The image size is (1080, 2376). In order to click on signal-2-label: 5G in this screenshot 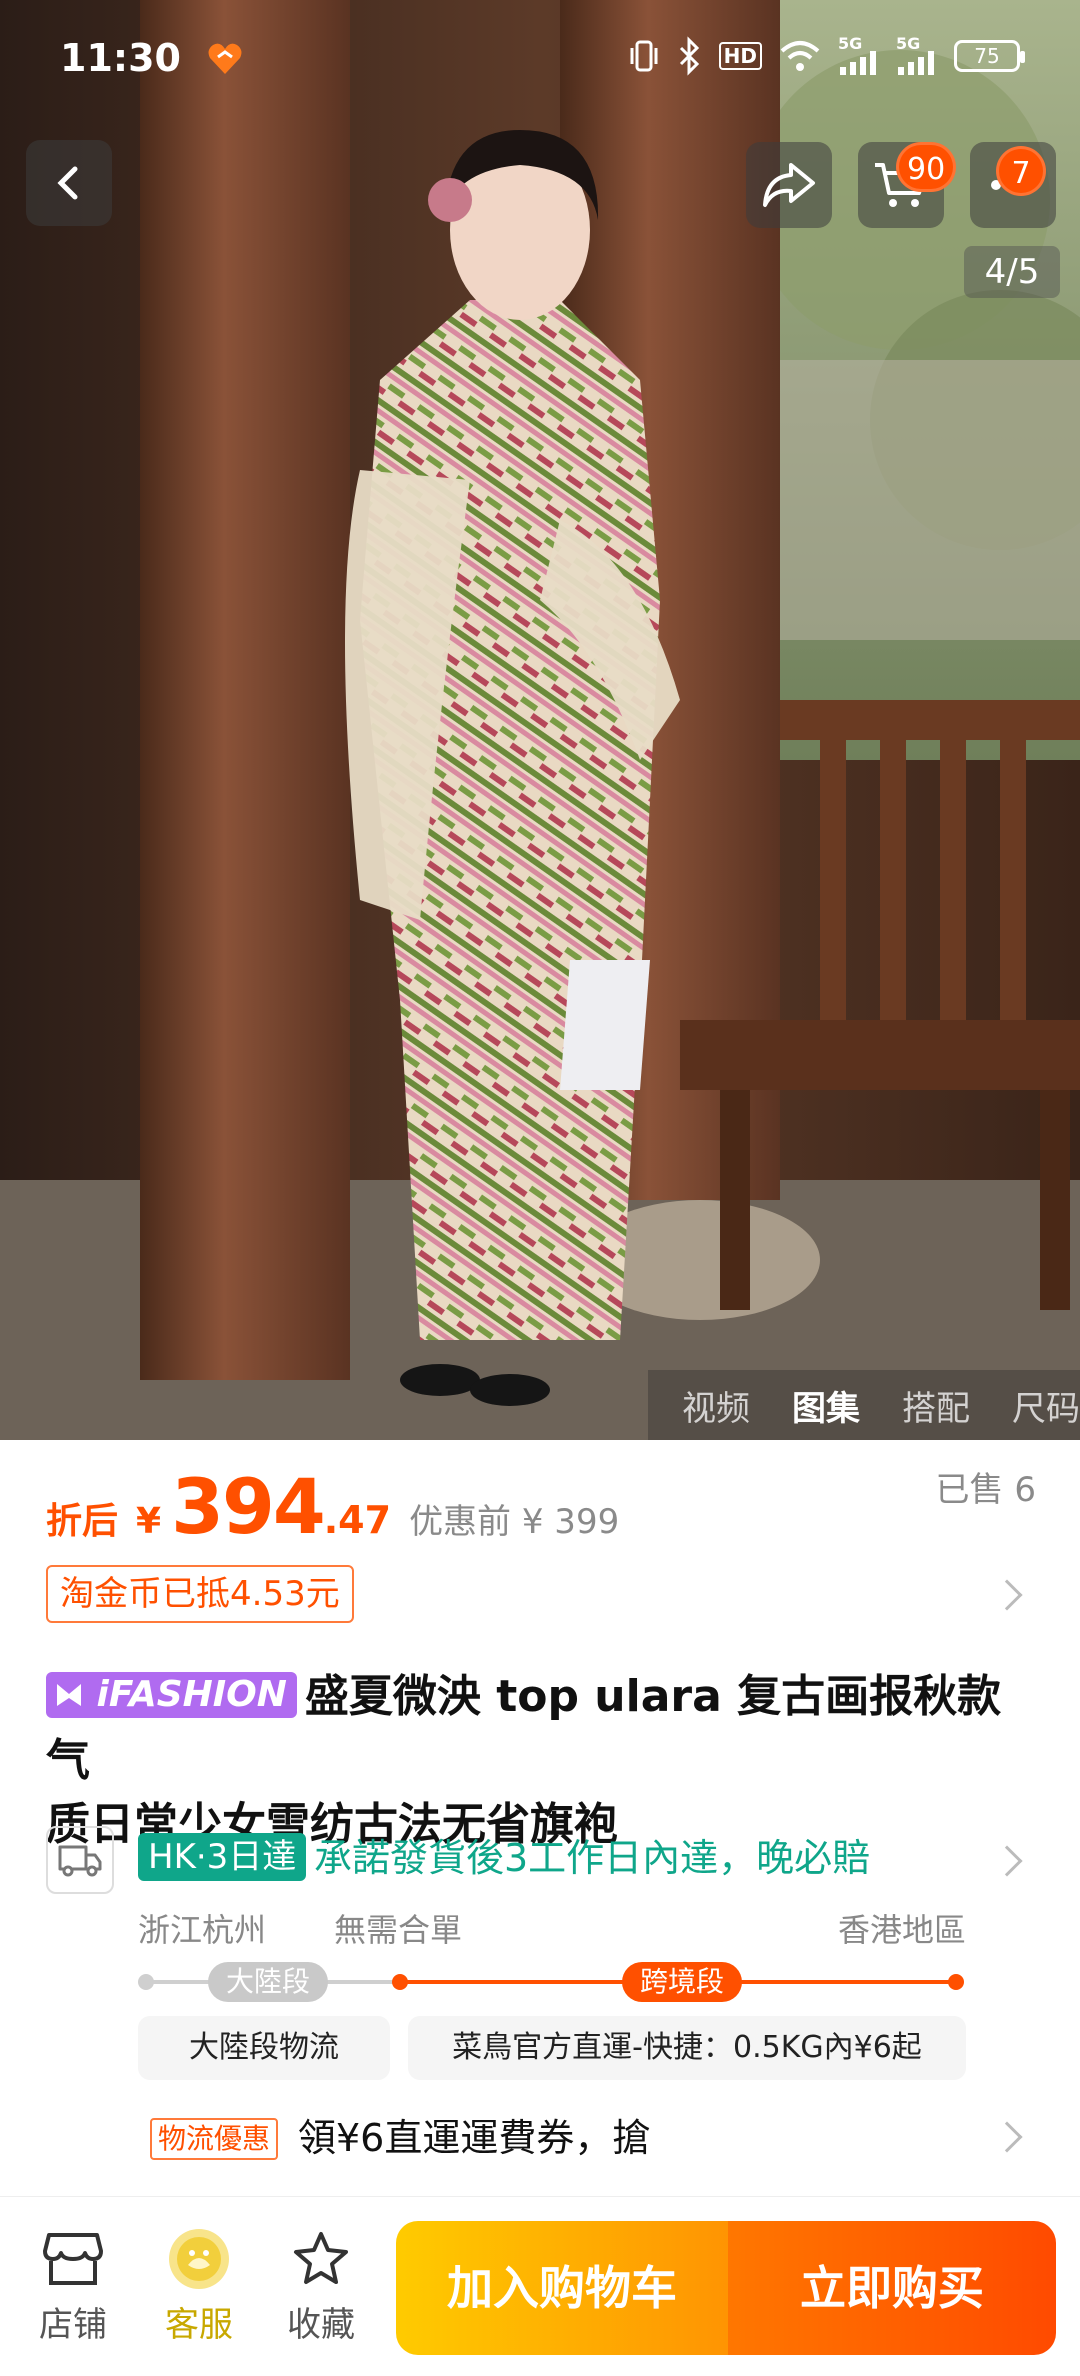, I will do `click(908, 43)`.